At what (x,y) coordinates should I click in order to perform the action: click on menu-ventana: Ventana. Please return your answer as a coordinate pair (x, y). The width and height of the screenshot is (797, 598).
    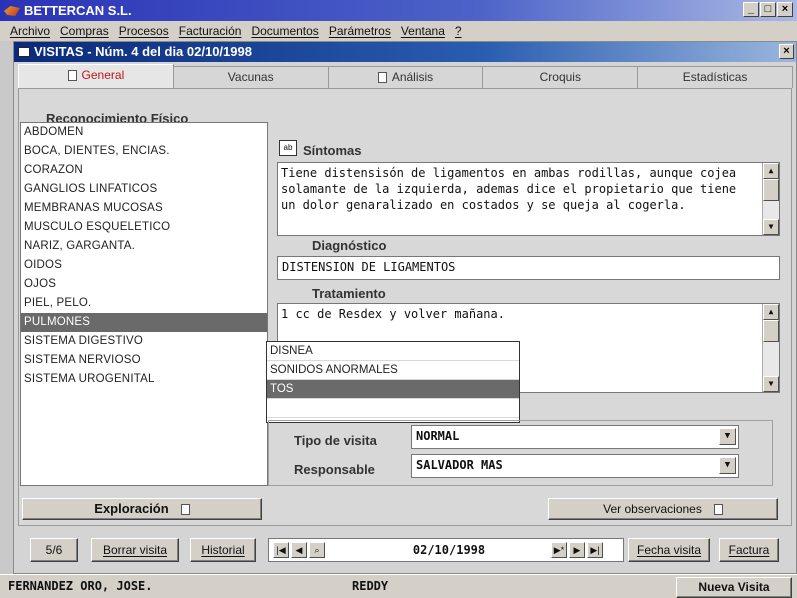
    Looking at the image, I should click on (423, 31).